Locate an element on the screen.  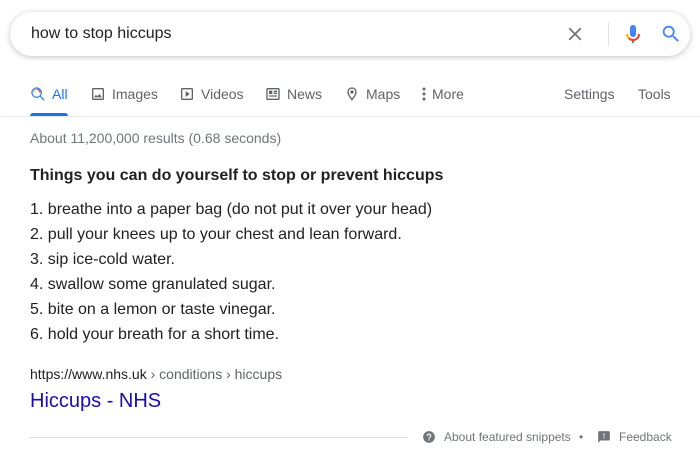
tab-more: More is located at coordinates (442, 98).